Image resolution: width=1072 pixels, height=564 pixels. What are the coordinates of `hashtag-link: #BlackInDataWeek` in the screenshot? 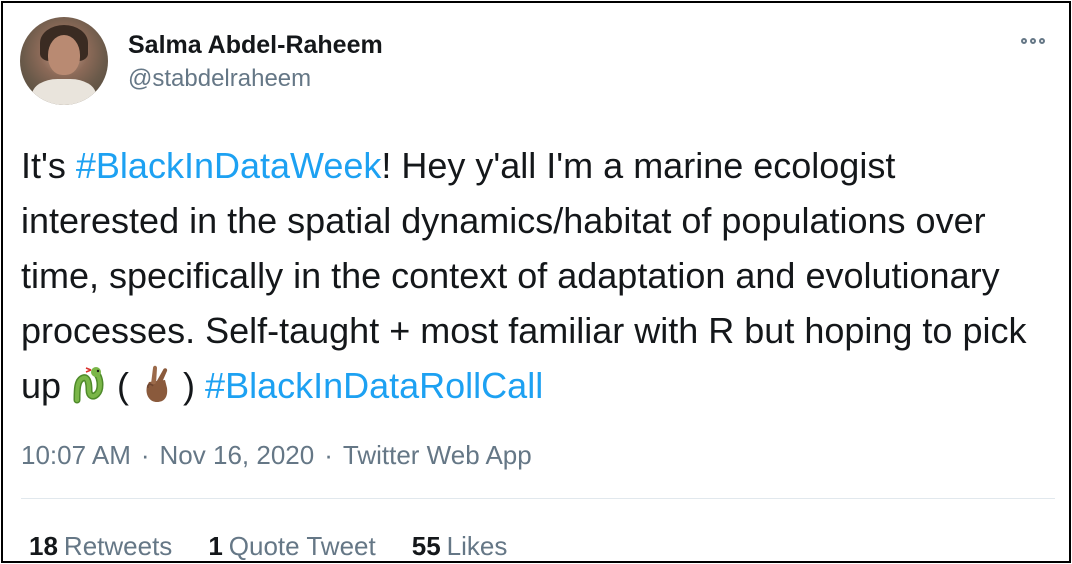 It's located at (229, 165).